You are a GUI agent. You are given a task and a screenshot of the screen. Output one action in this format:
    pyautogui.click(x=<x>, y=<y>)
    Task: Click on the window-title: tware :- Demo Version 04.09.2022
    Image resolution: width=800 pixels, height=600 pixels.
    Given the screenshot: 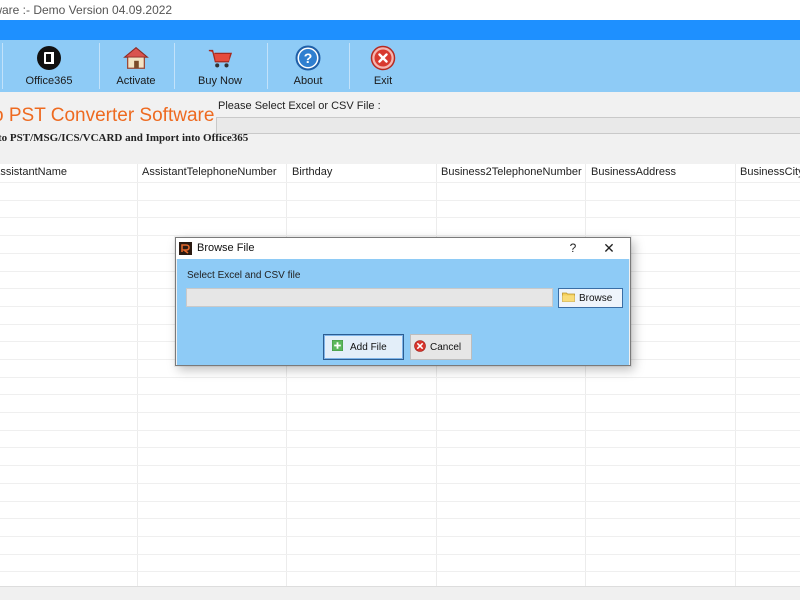 What is the action you would take?
    pyautogui.click(x=86, y=10)
    